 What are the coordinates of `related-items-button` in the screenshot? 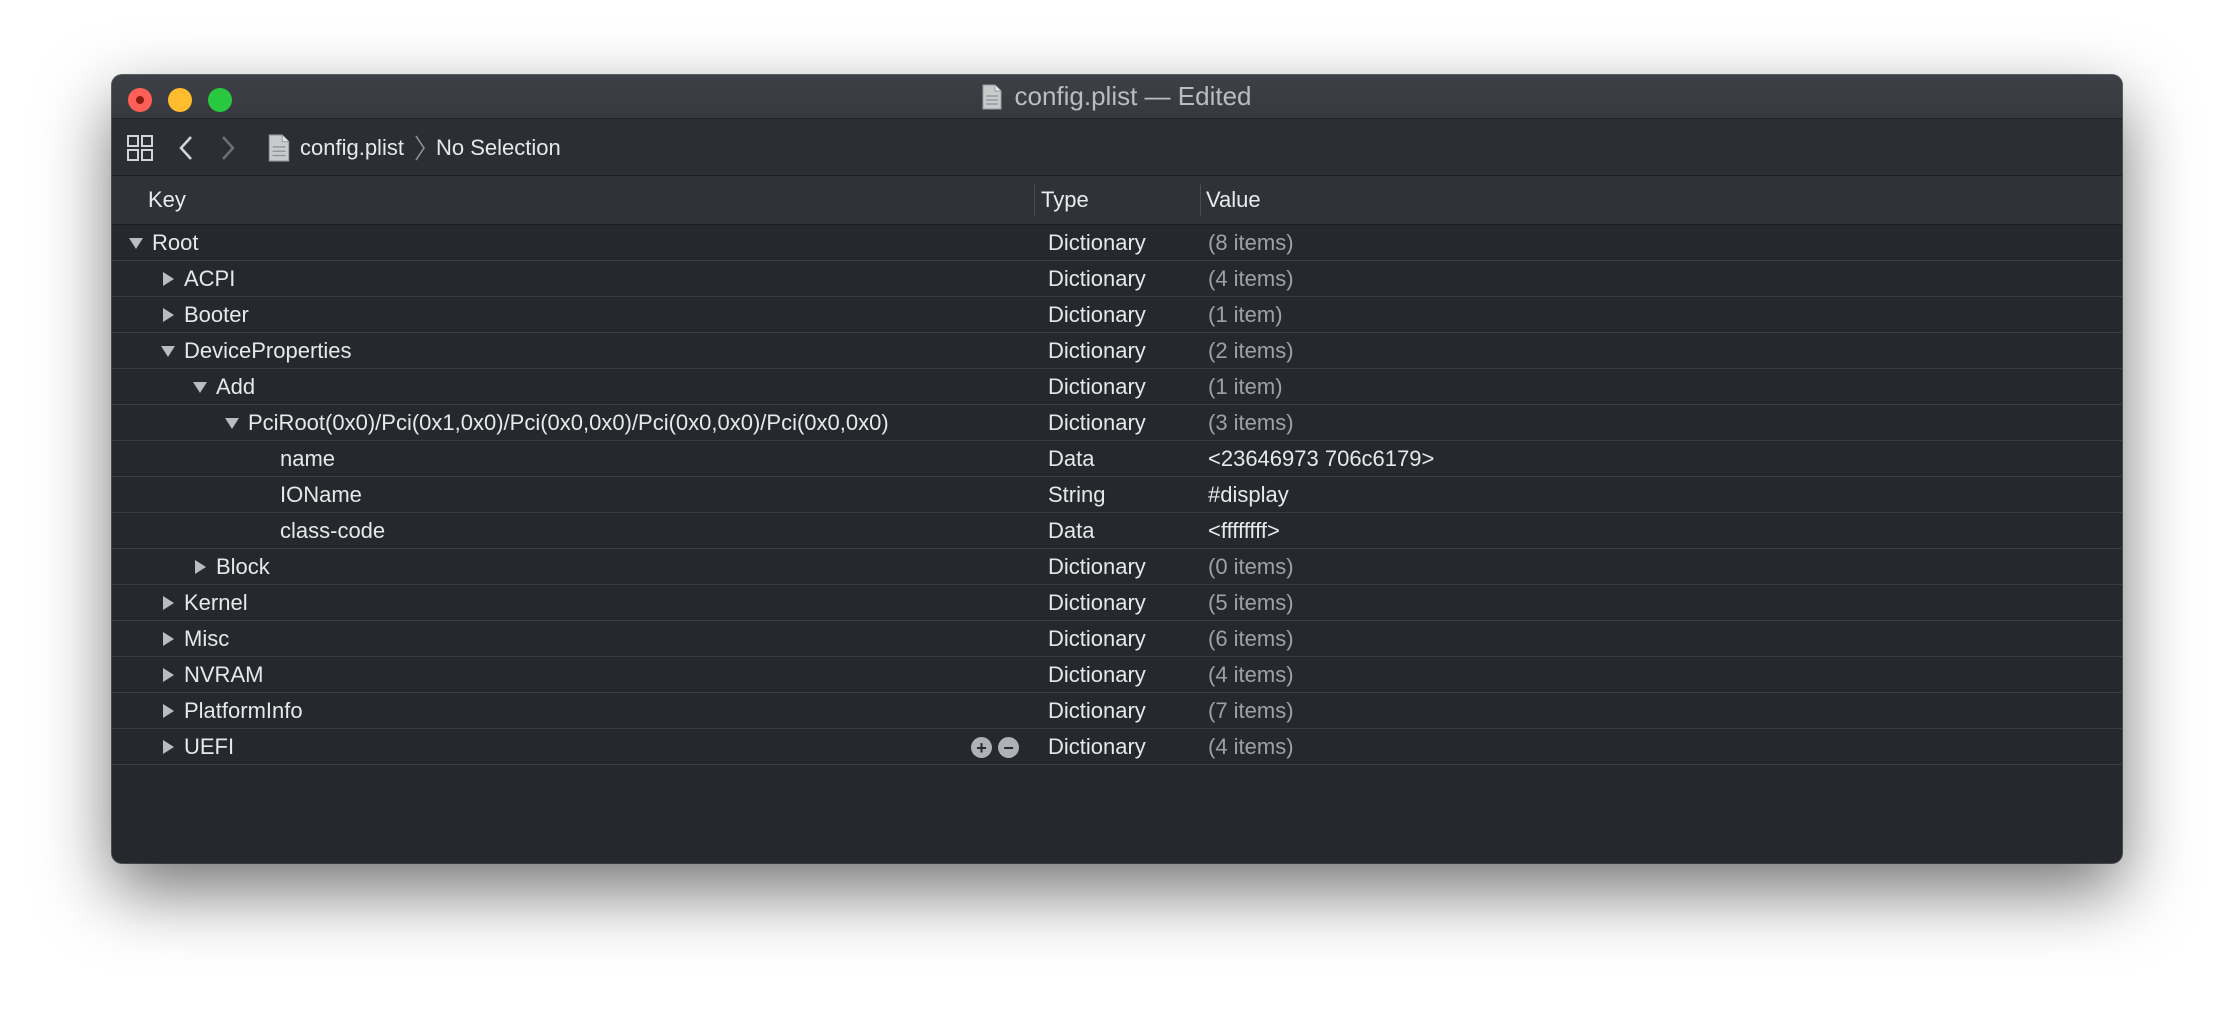 It's located at (140, 148).